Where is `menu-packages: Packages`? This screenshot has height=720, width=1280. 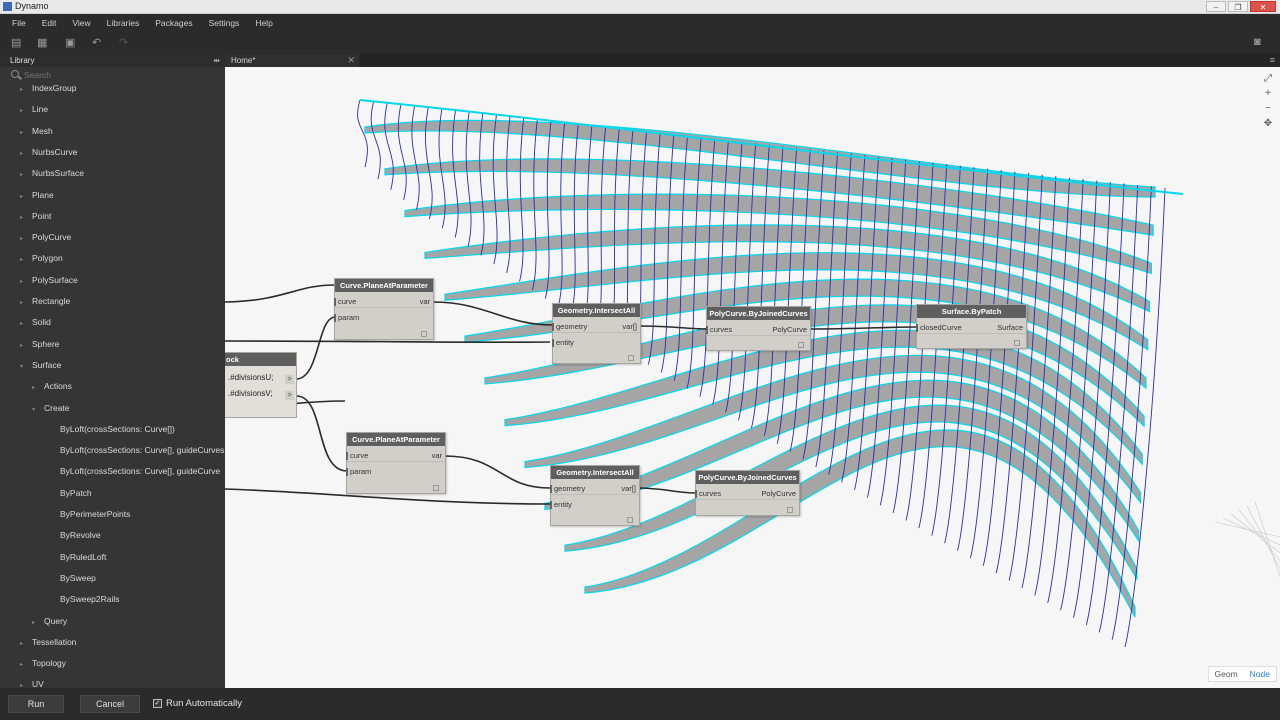
menu-packages: Packages is located at coordinates (173, 23).